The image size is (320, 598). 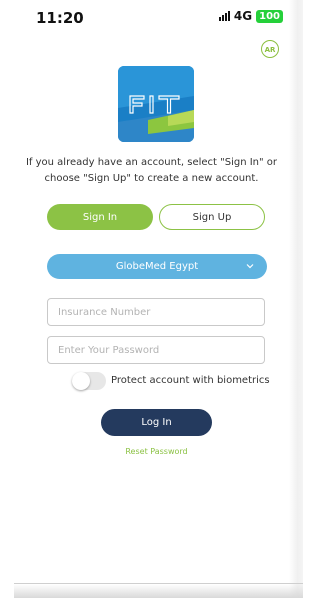 I want to click on provider-select: GlobeMed Egypt, so click(x=157, y=266).